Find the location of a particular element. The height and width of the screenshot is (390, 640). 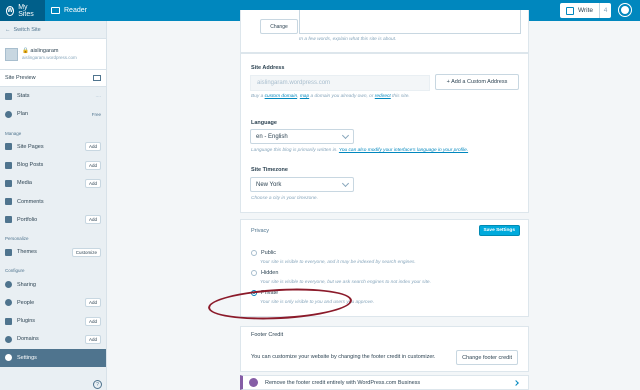

privacy-option-label: Public is located at coordinates (268, 253).